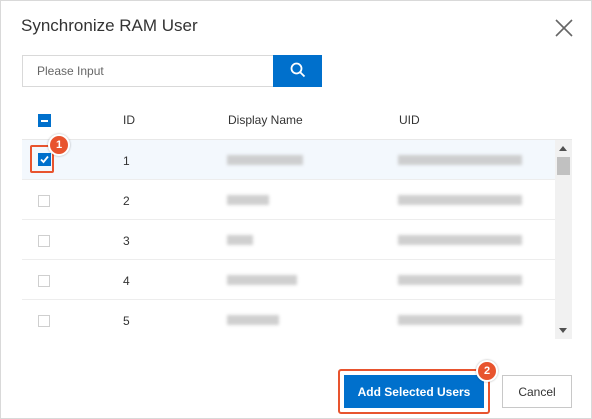 The width and height of the screenshot is (592, 419). I want to click on cancel-button: Cancel, so click(537, 391).